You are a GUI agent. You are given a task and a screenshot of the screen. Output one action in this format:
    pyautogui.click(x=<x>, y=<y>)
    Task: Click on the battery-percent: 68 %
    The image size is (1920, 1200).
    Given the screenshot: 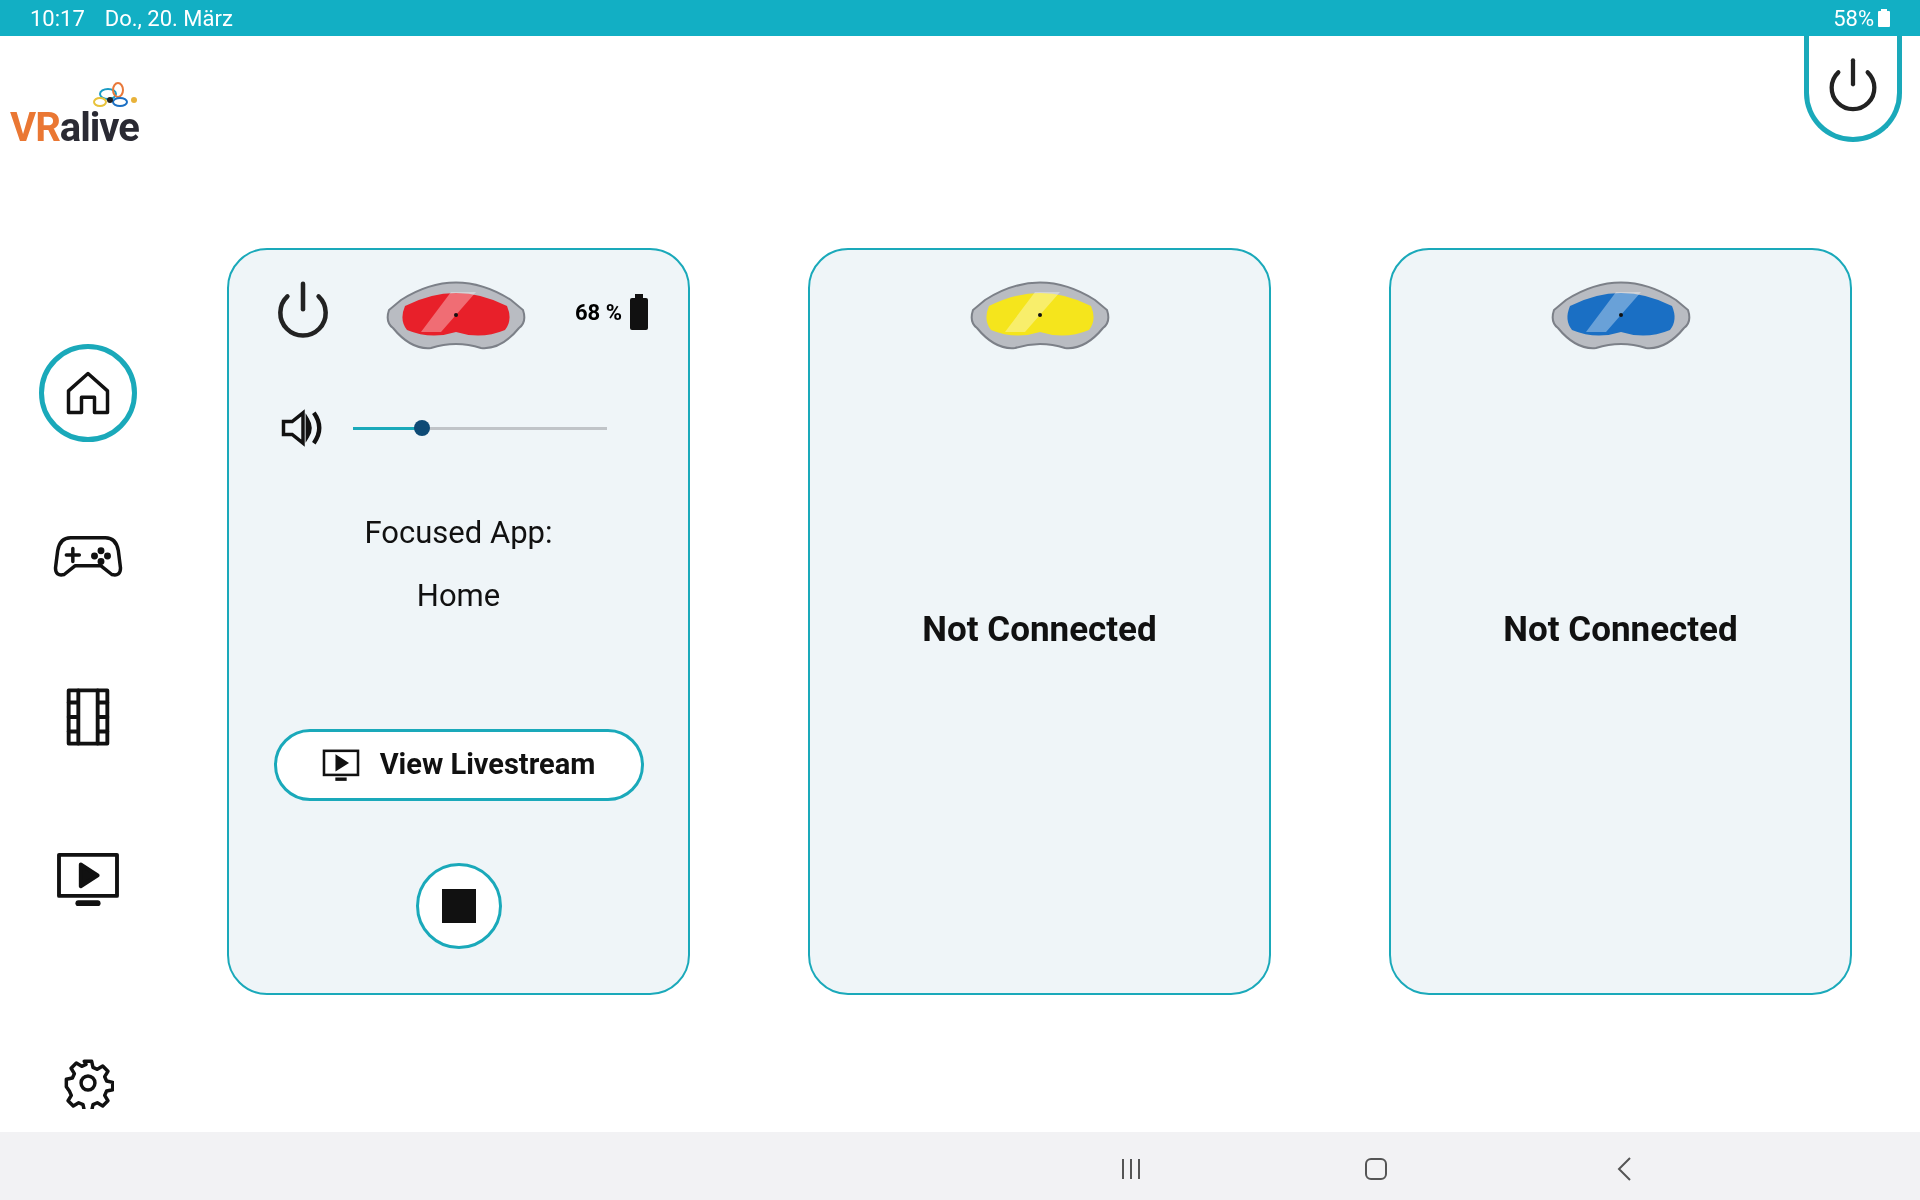 What is the action you would take?
    pyautogui.click(x=598, y=312)
    